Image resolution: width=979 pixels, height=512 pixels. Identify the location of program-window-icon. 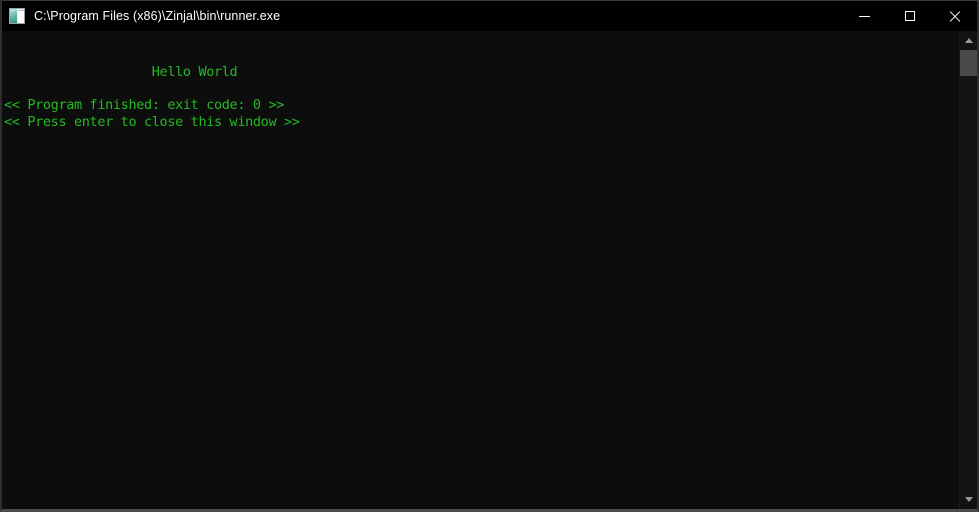
(17, 16).